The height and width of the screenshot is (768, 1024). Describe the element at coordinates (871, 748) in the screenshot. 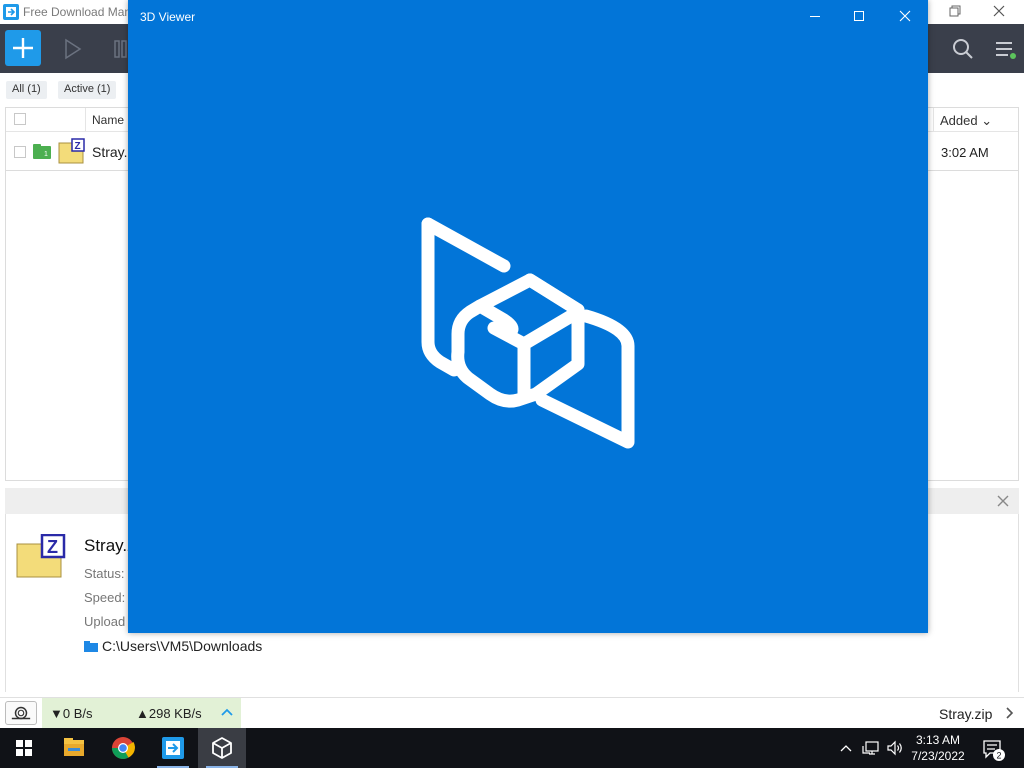

I see `network-icon` at that location.